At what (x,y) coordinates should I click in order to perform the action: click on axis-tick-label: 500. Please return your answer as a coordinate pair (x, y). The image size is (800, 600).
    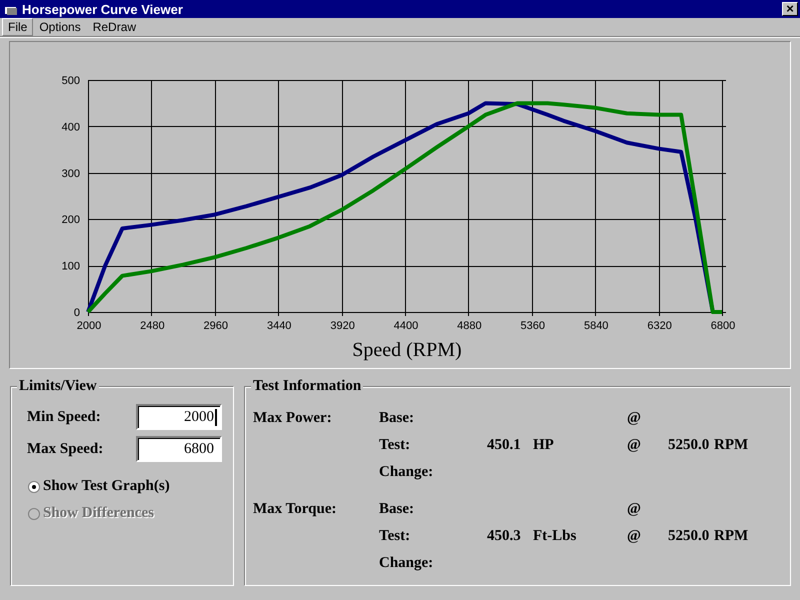
    Looking at the image, I should click on (71, 81).